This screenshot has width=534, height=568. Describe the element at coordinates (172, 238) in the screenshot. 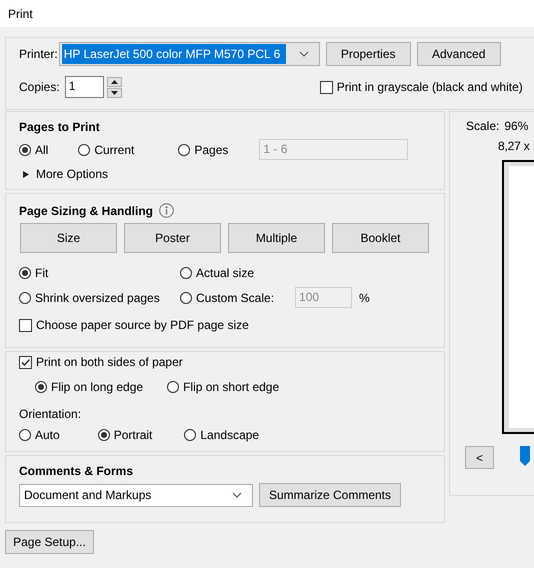

I see `mode-button: Poster` at that location.